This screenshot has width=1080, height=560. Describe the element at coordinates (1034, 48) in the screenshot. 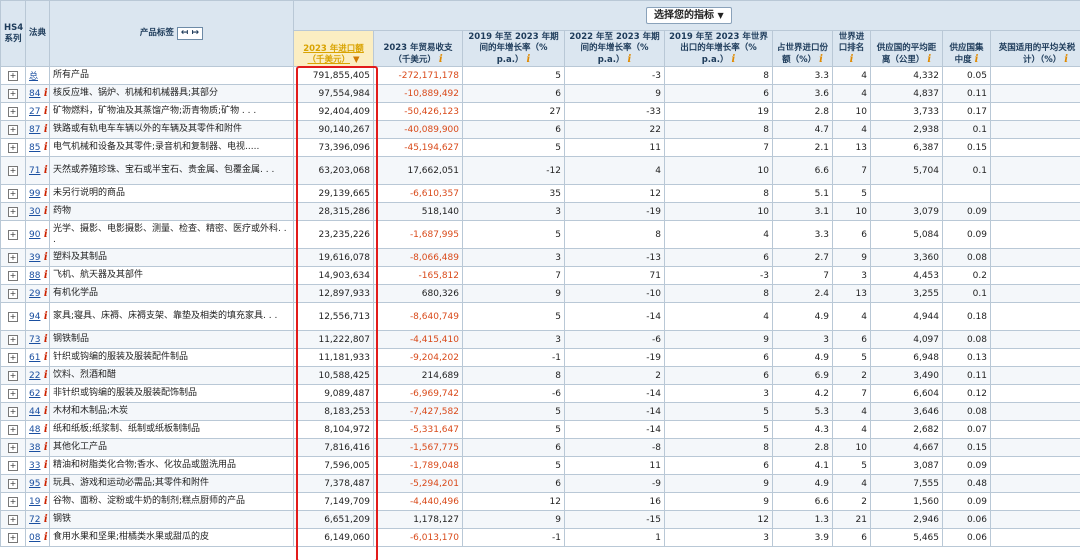

I see `col-average-tariff: 英国适用的平均关税（估计）（%） i` at that location.